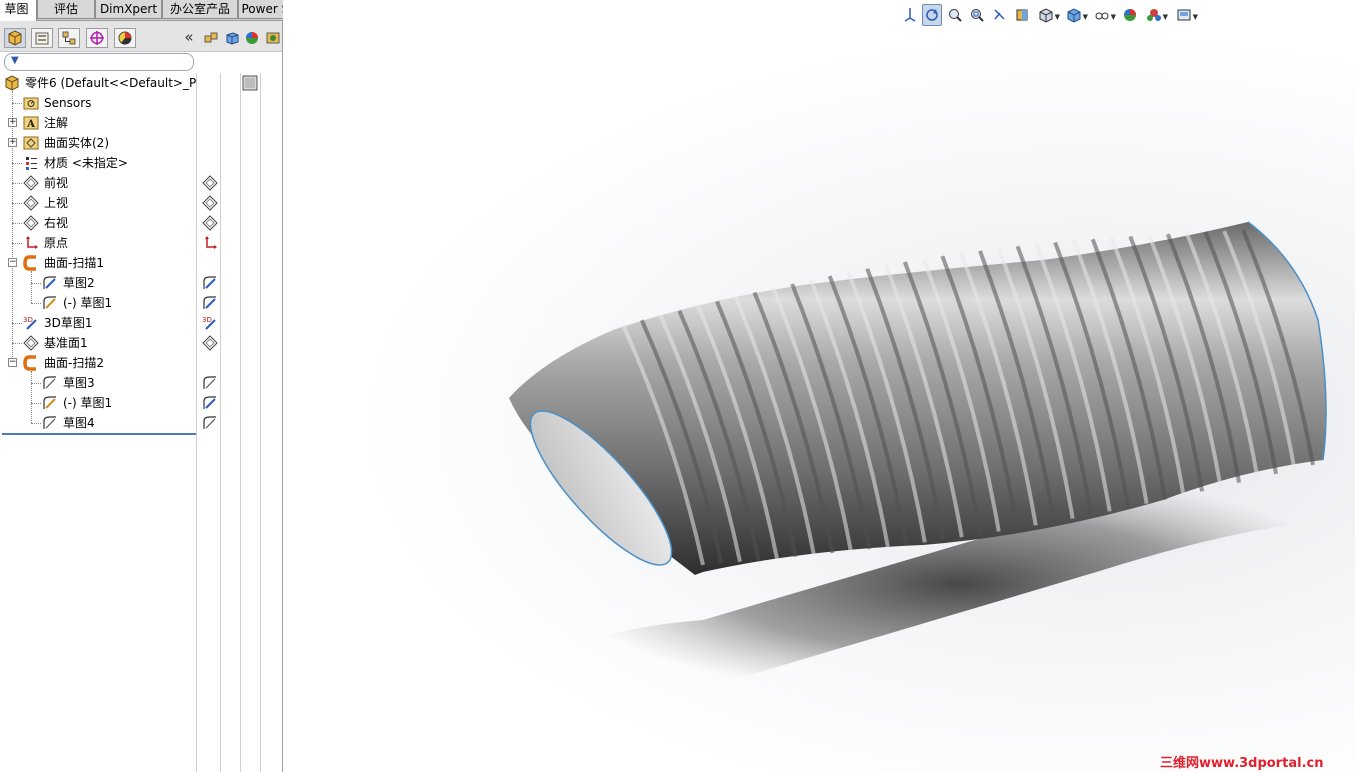 This screenshot has width=1355, height=772. What do you see at coordinates (1076, 15) in the screenshot?
I see `display-style-icon: ▼` at bounding box center [1076, 15].